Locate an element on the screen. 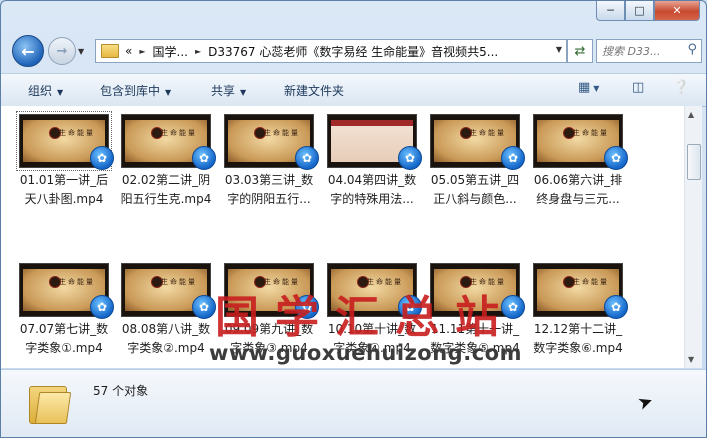 This screenshot has height=438, width=707. breadcrumb-overflow: « is located at coordinates (128, 51).